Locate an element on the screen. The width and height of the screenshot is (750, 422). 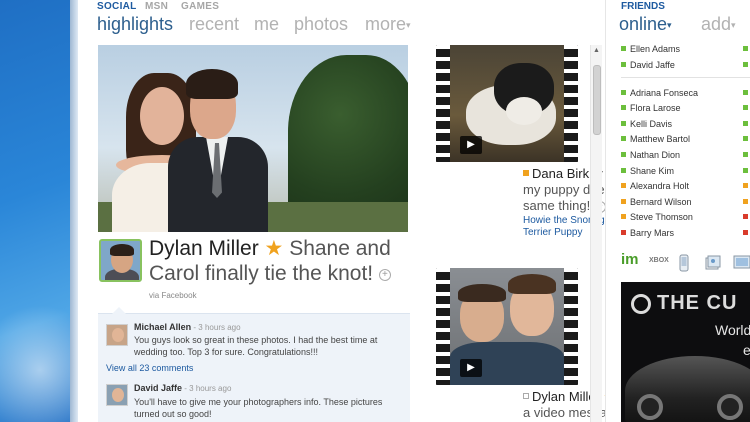
friend-item: Shane Kim is located at coordinates (647, 171).